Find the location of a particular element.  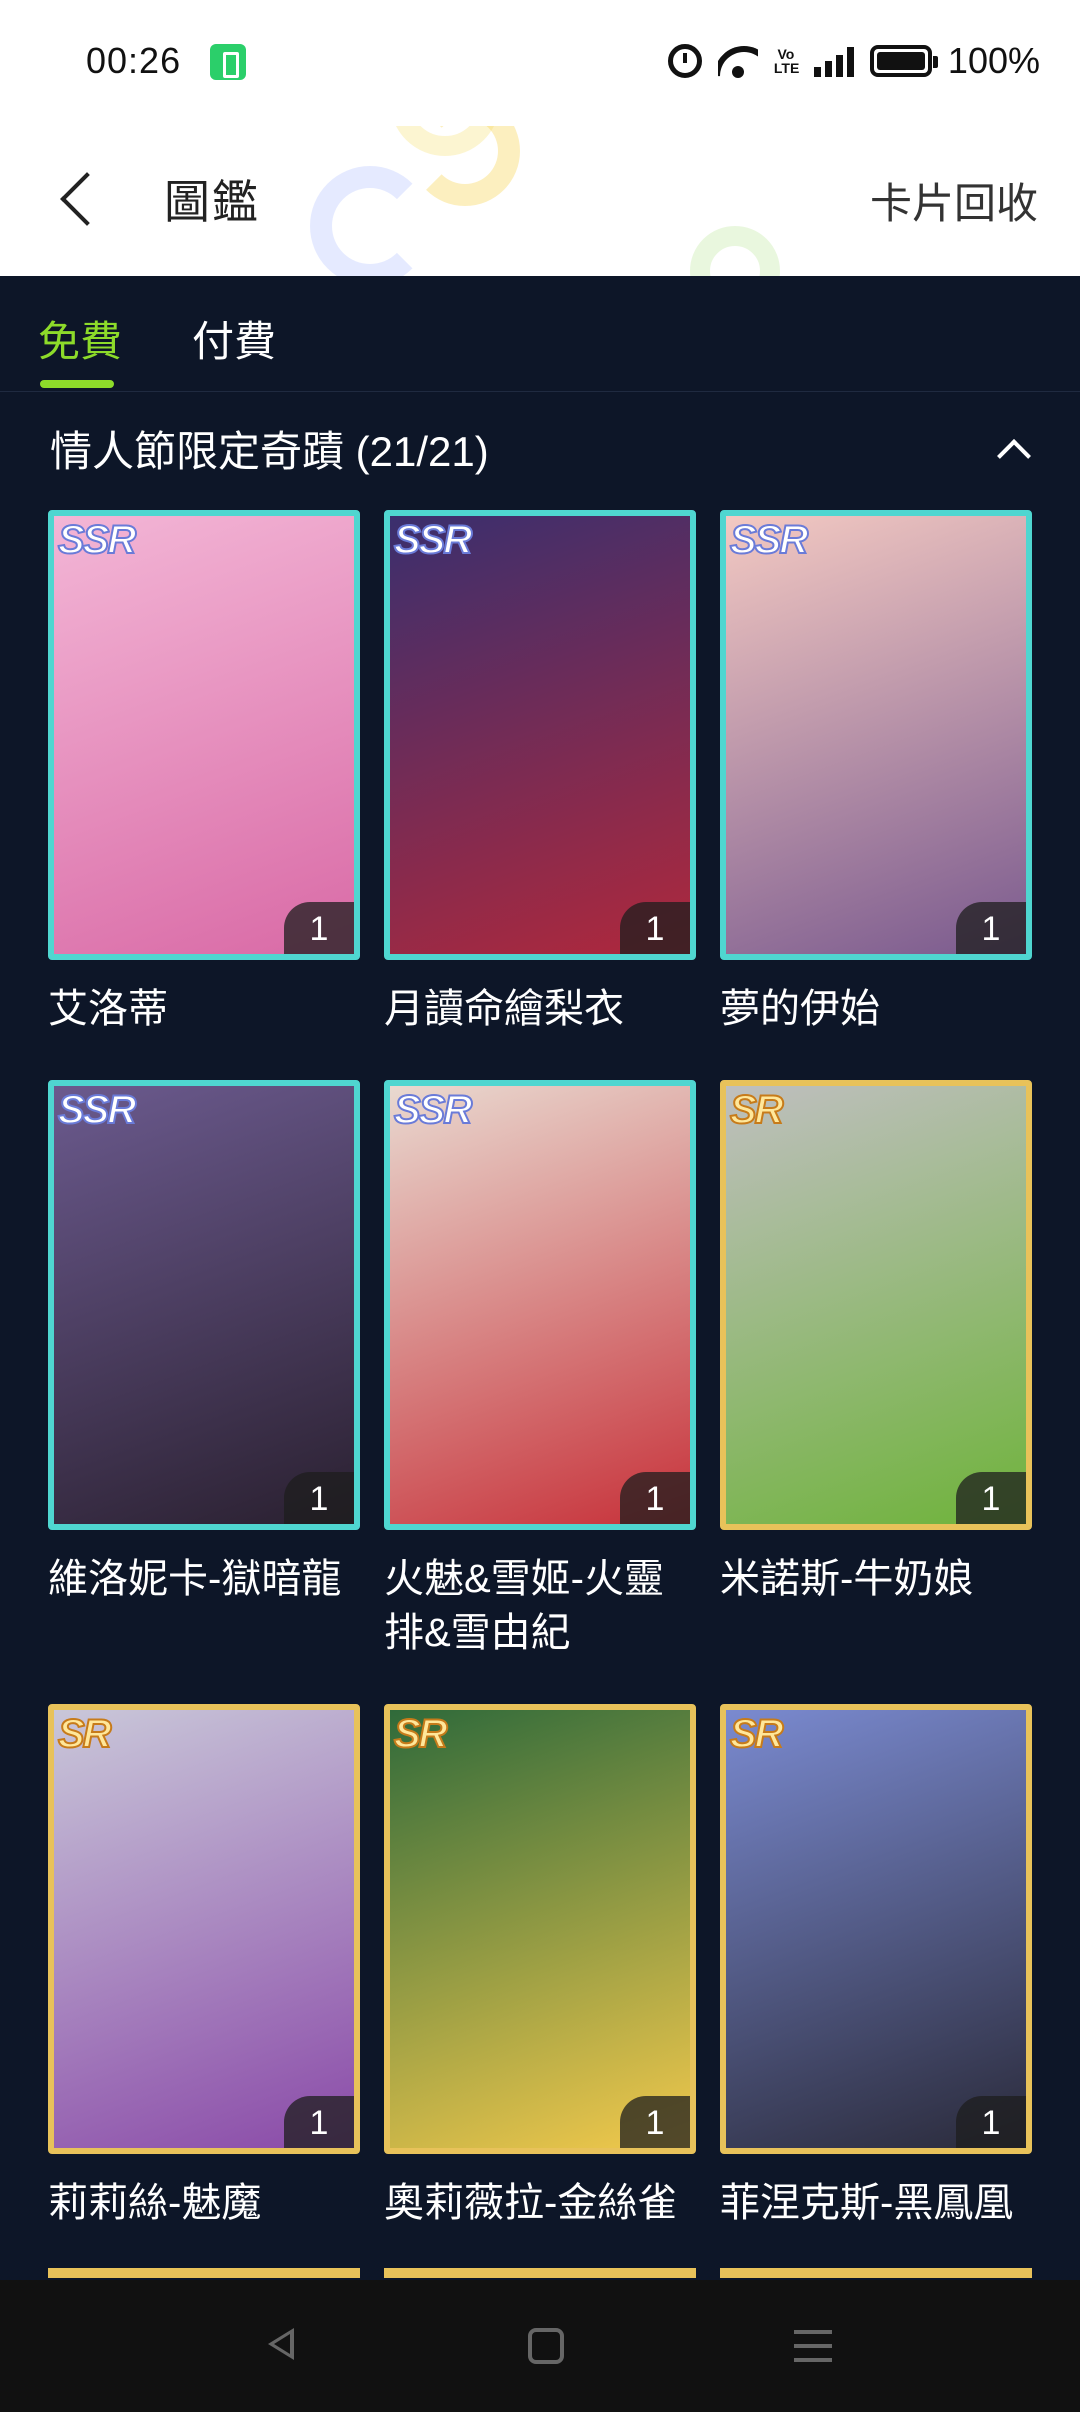

card-name: 艾洛蒂 is located at coordinates (108, 1009).